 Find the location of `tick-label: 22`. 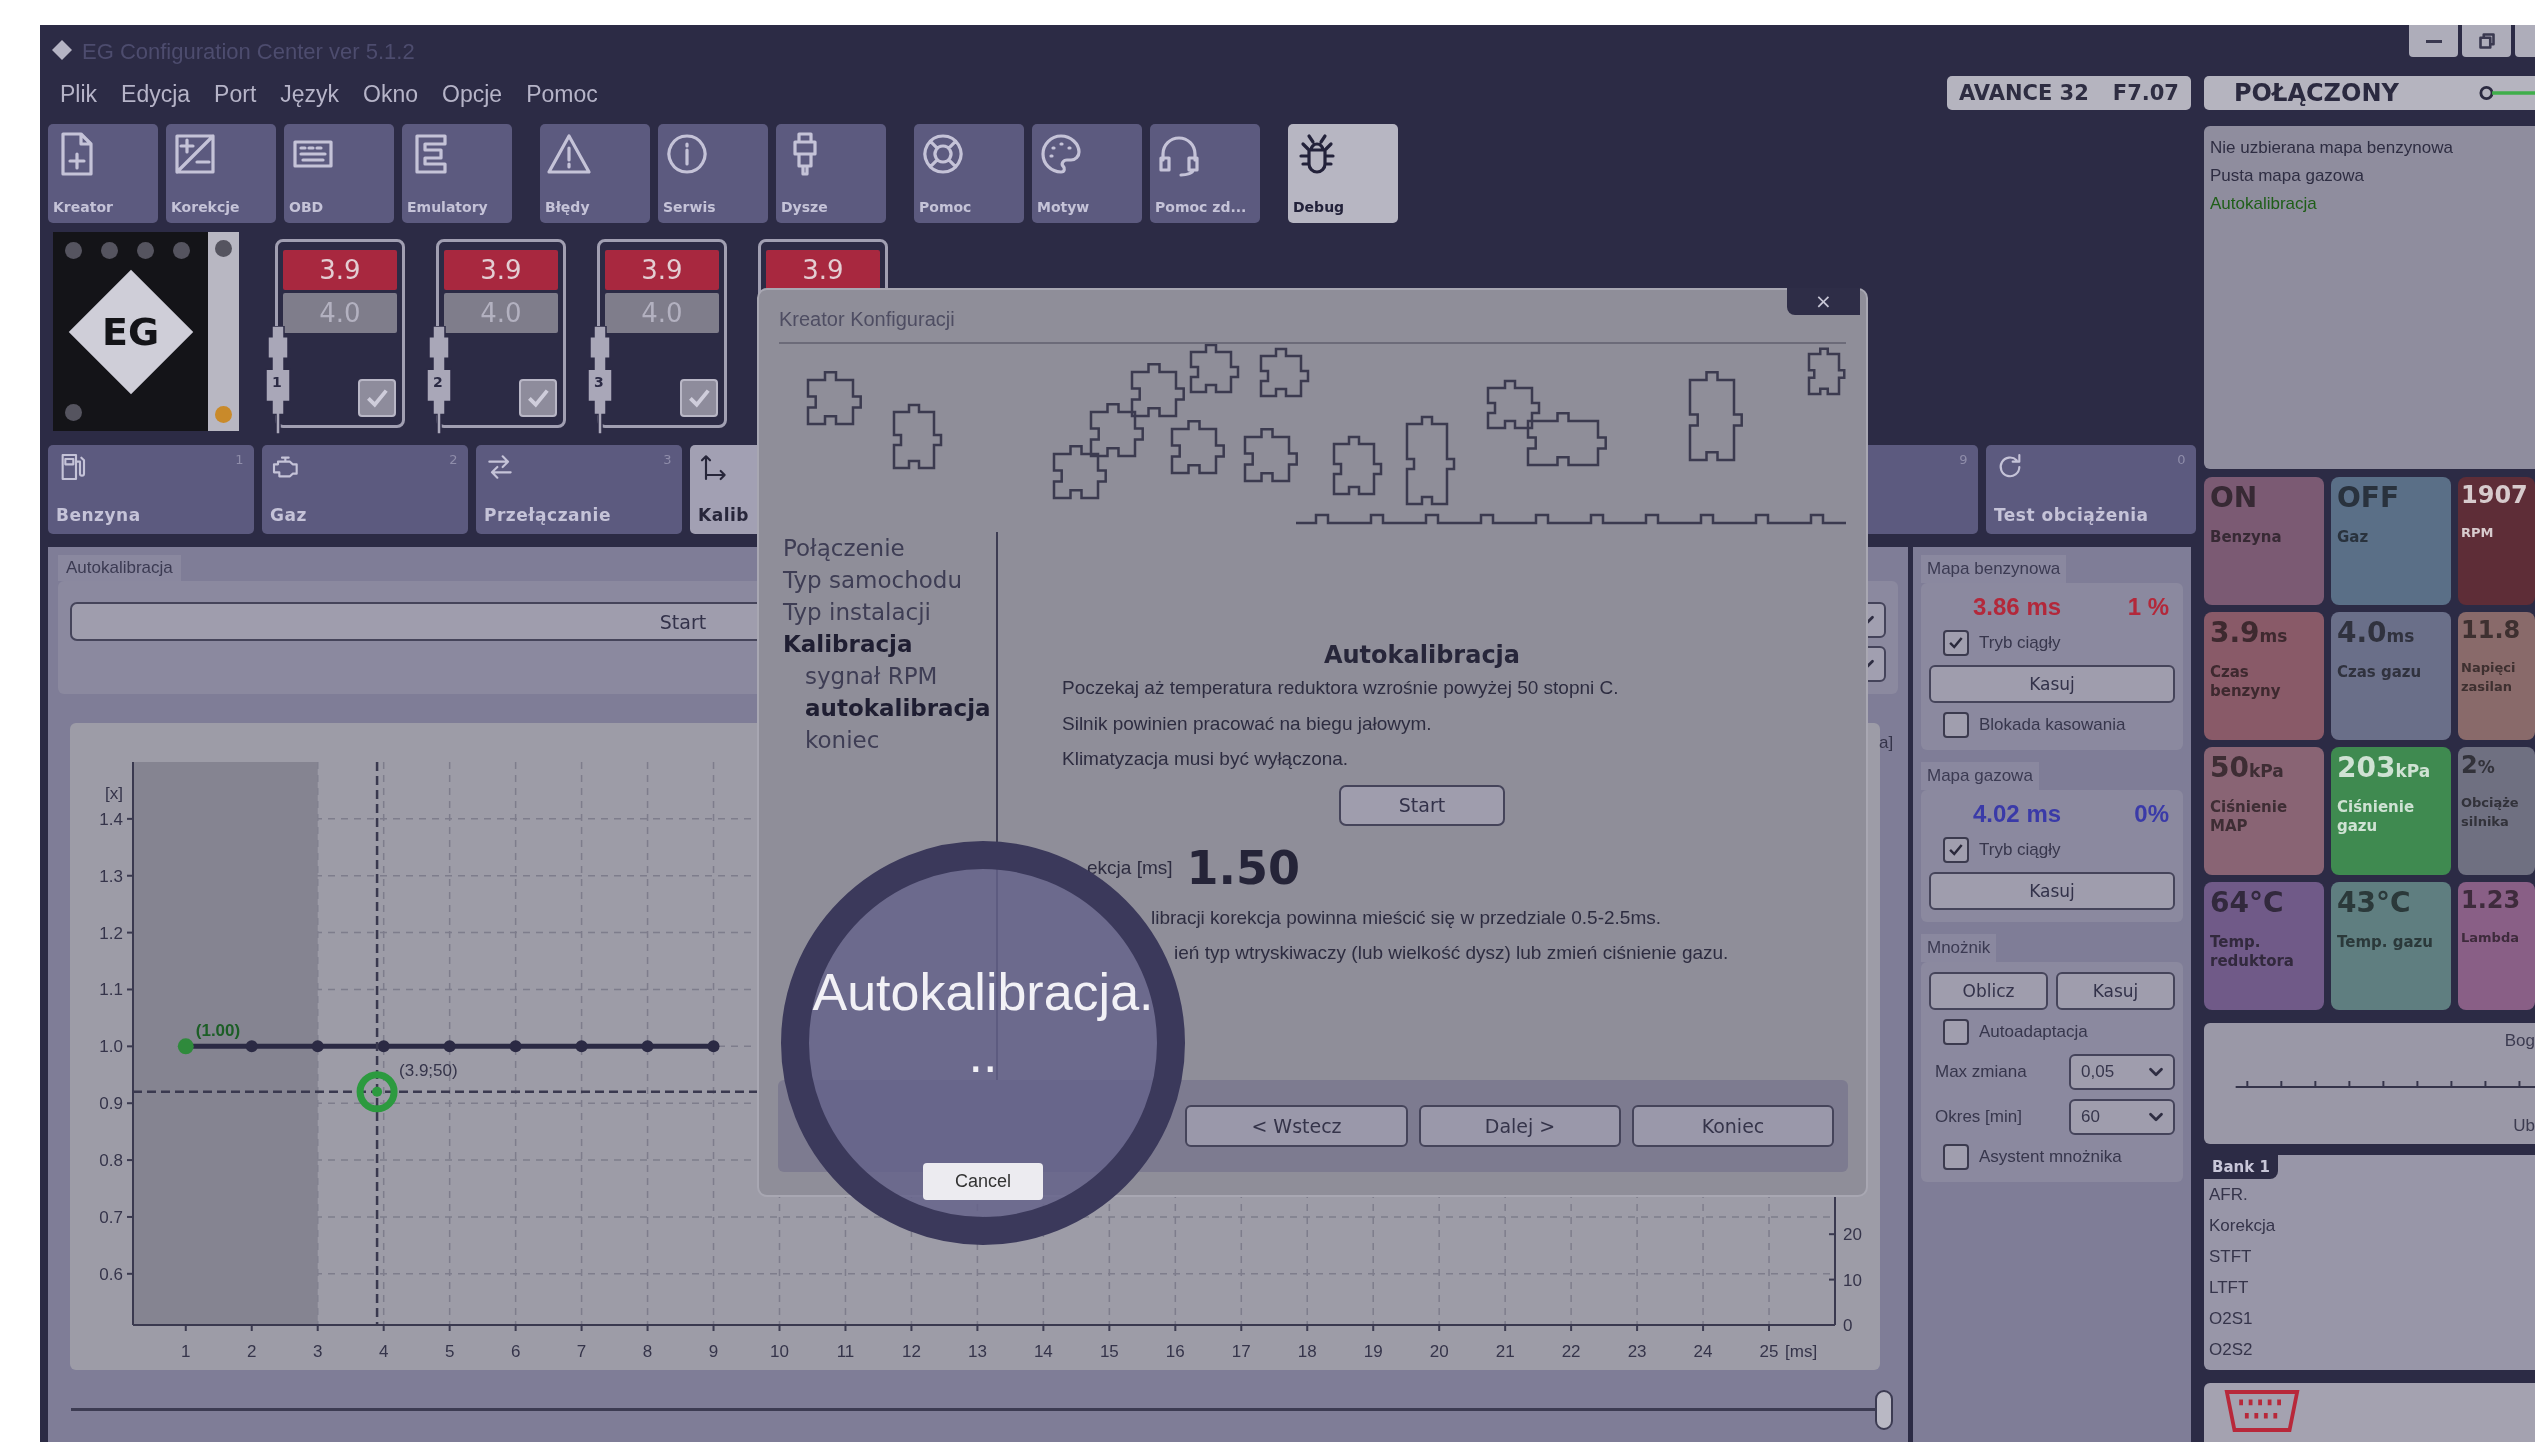

tick-label: 22 is located at coordinates (1571, 1351).